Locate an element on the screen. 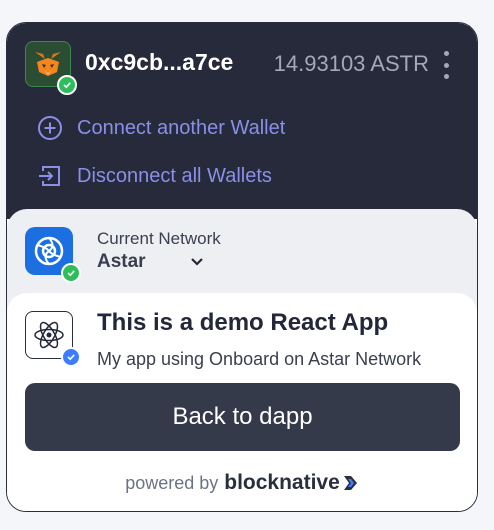 The image size is (494, 530). exit-icon is located at coordinates (49, 176).